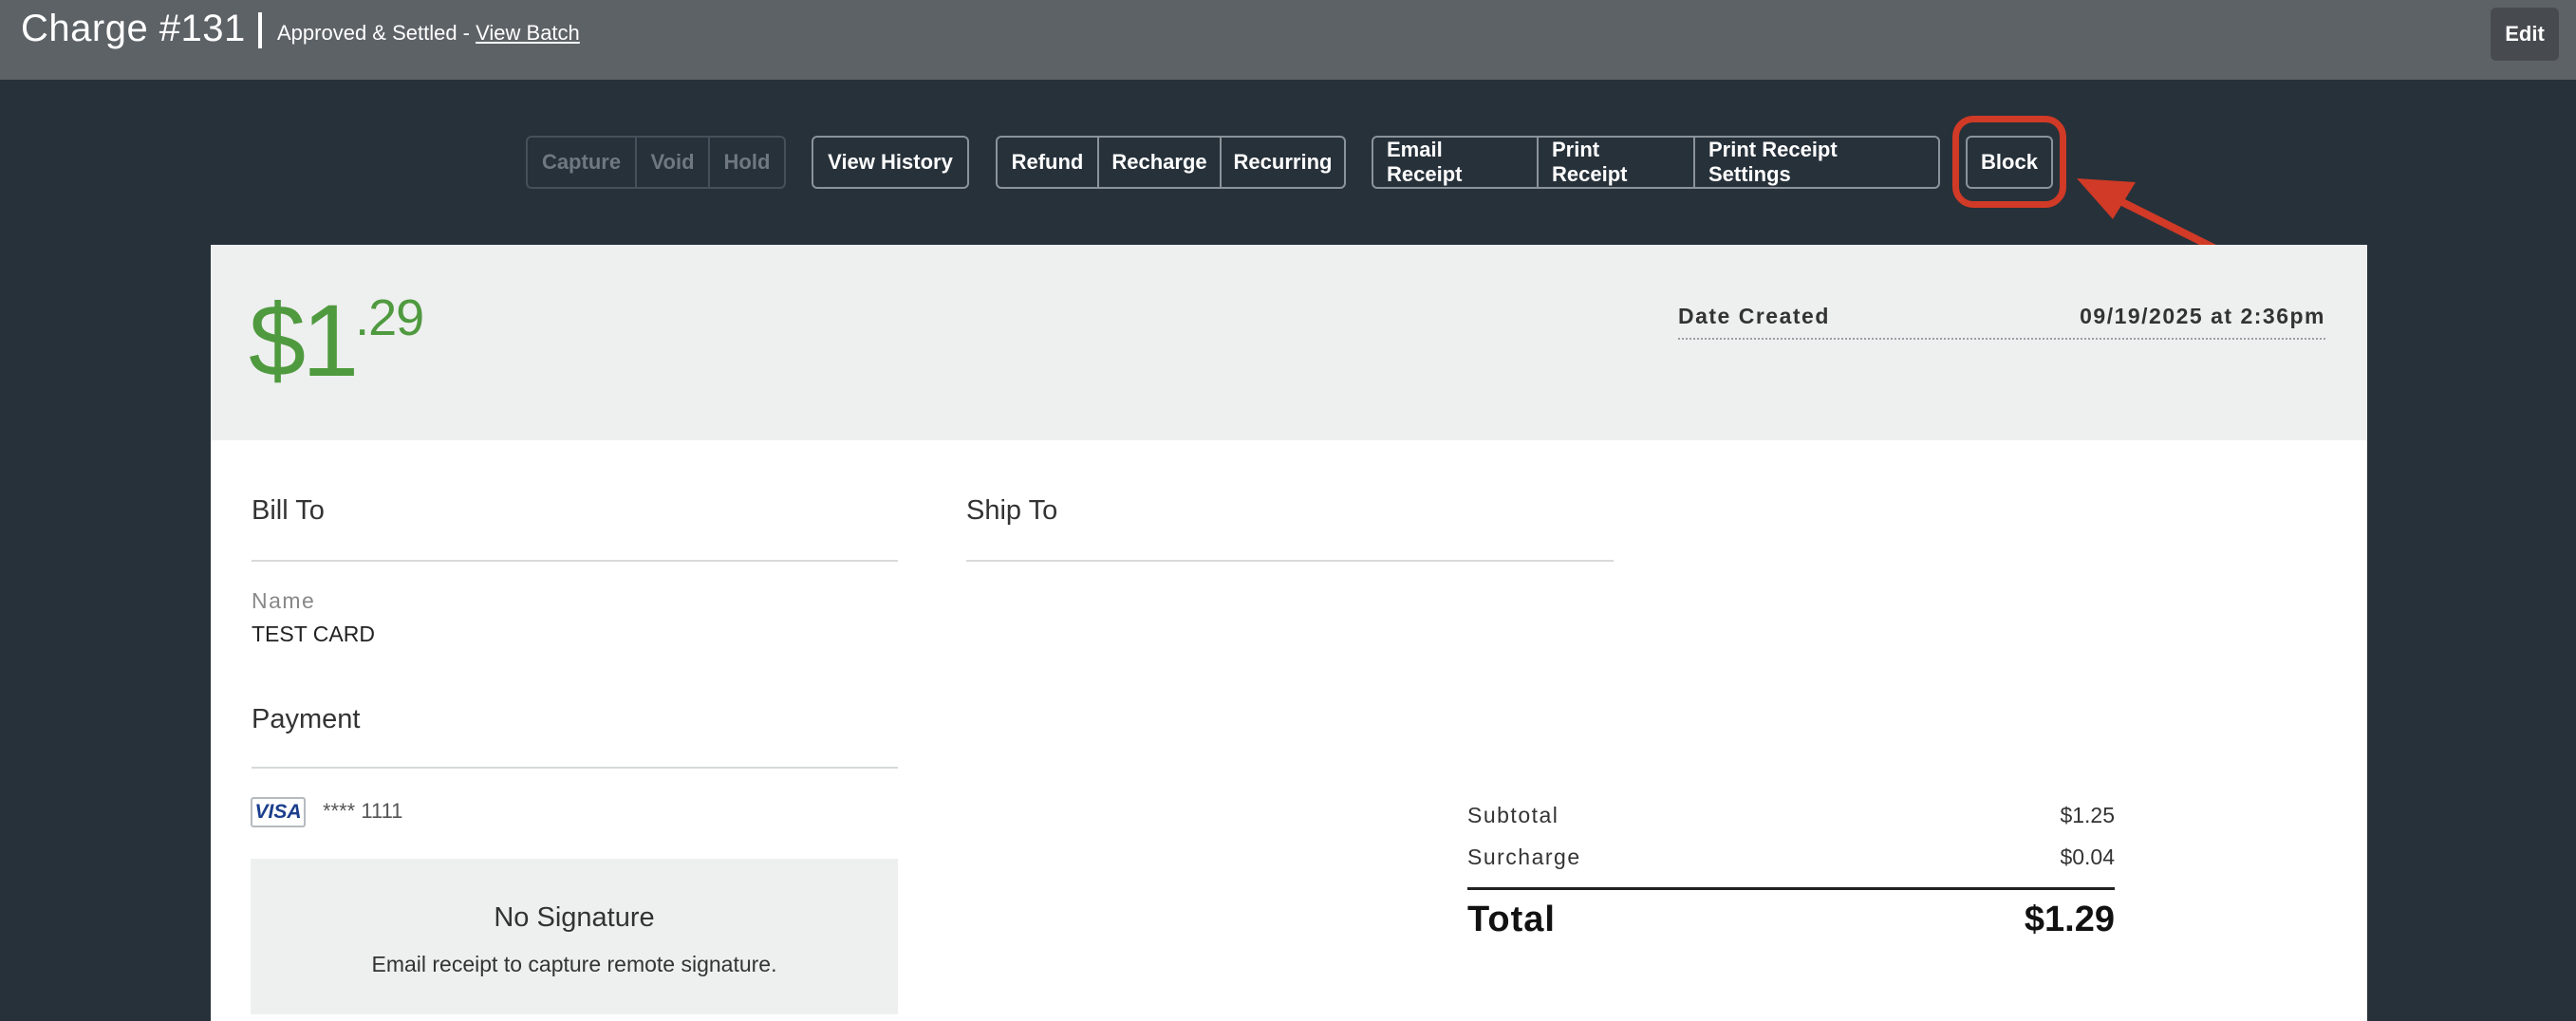 This screenshot has height=1021, width=2576. Describe the element at coordinates (1511, 919) in the screenshot. I see `total-label: Total` at that location.